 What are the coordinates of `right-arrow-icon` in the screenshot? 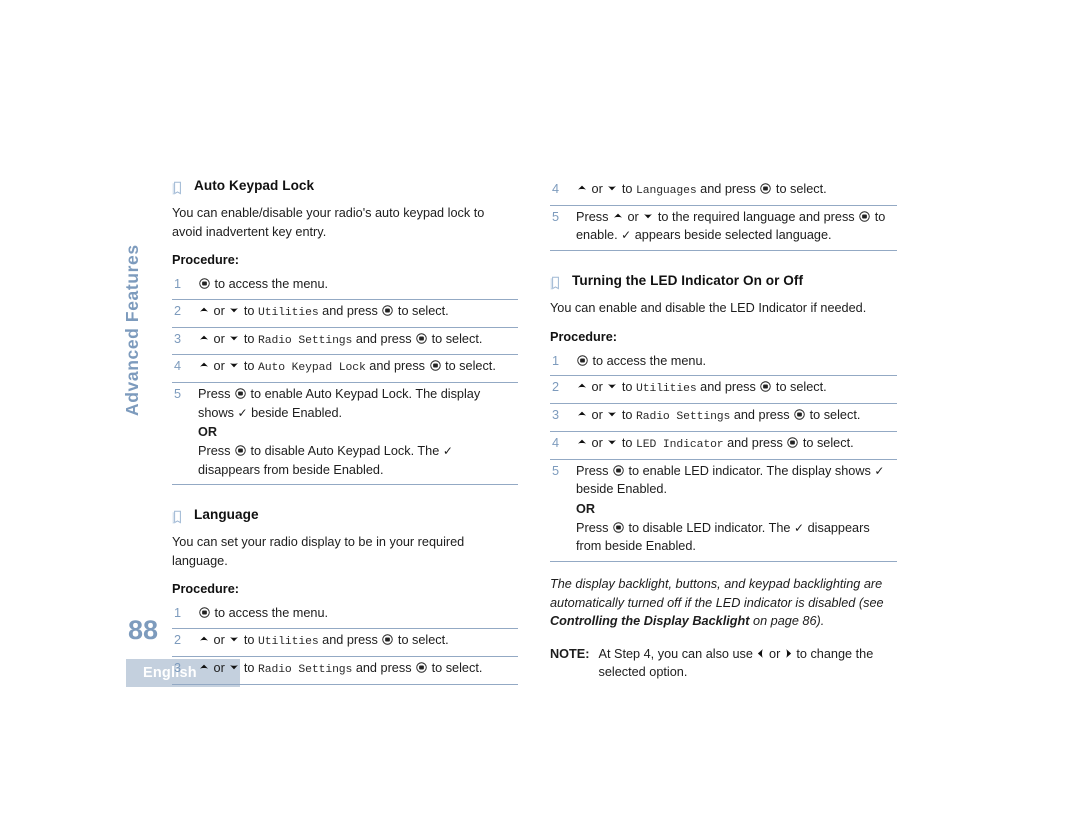 It's located at (788, 652).